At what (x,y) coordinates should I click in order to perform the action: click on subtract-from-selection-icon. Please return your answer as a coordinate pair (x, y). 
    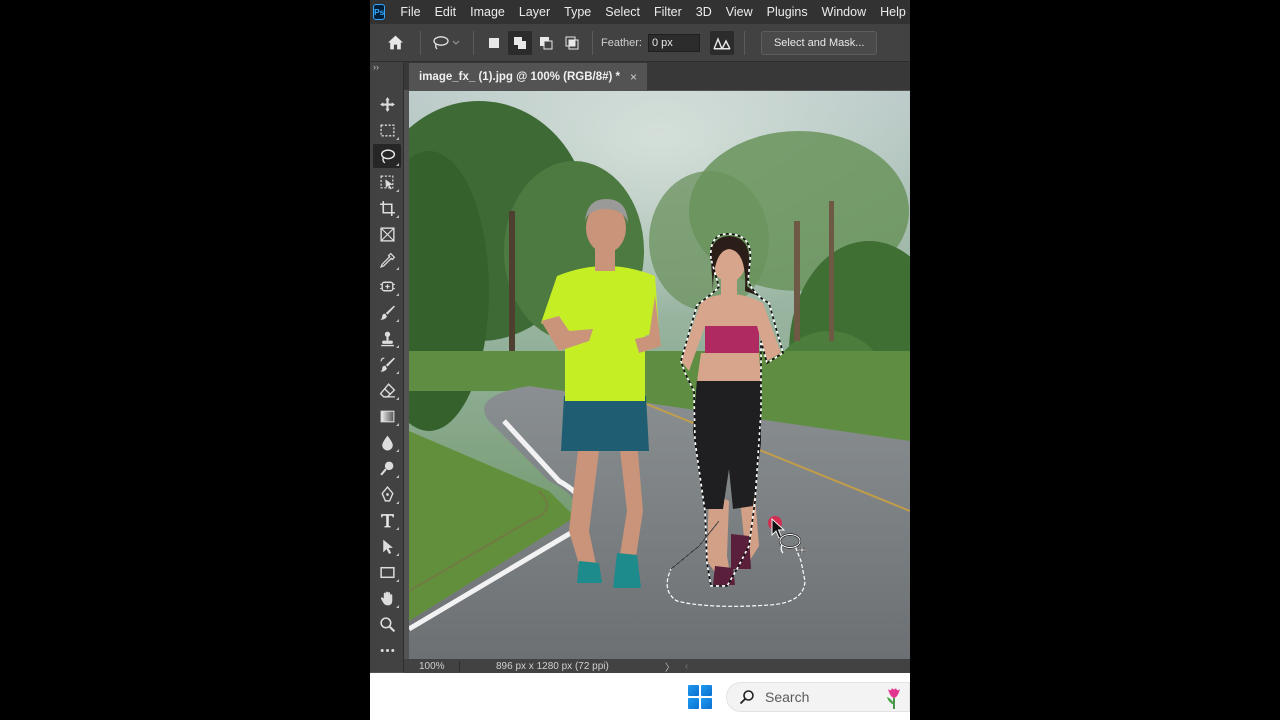
    Looking at the image, I should click on (546, 43).